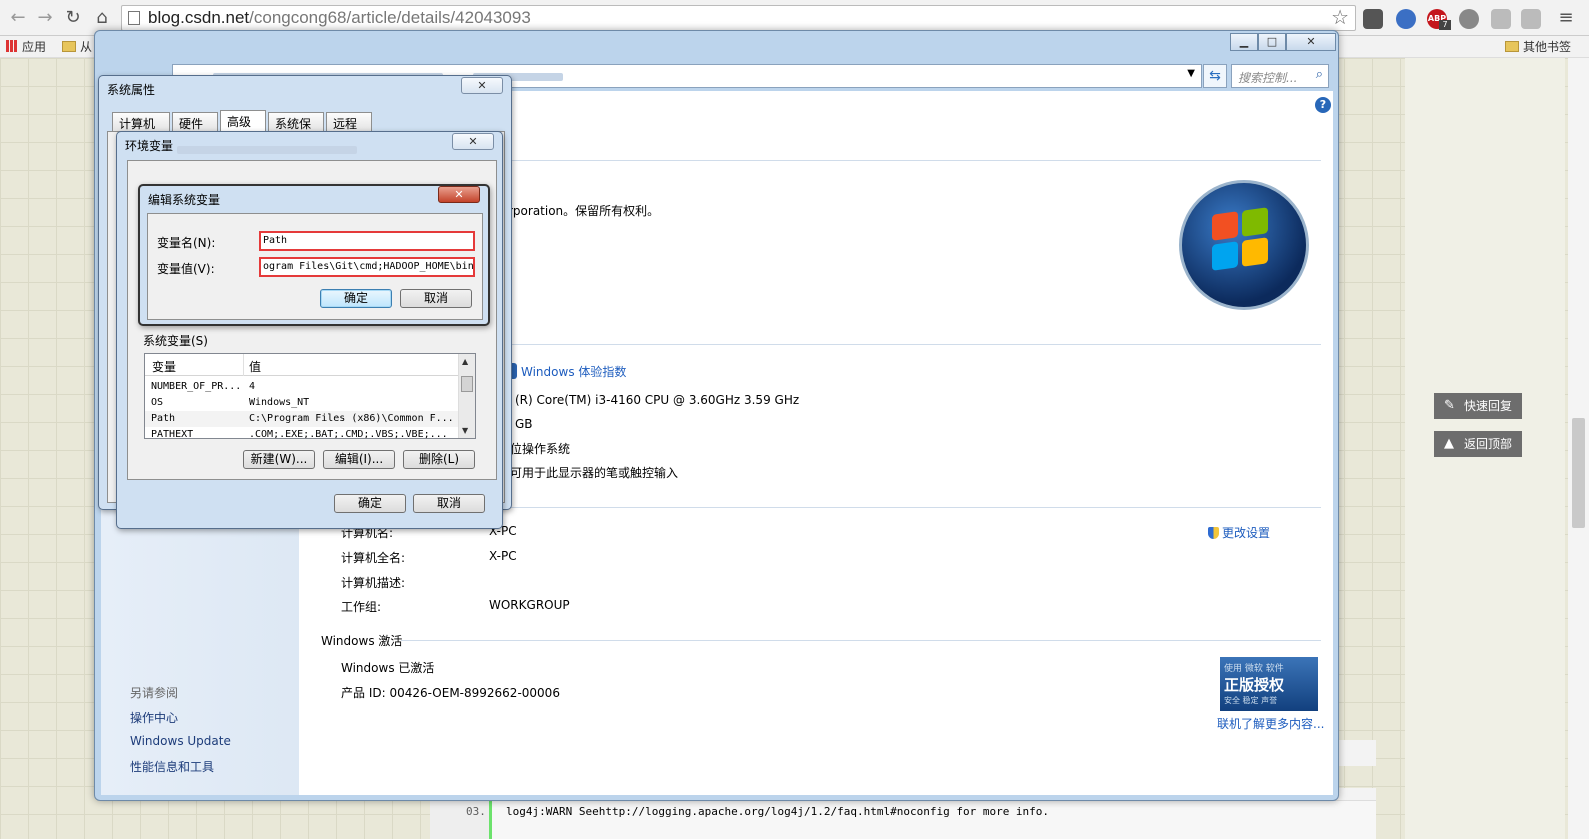 The width and height of the screenshot is (1589, 839). Describe the element at coordinates (1244, 42) in the screenshot. I see `minimize-button: ▁` at that location.